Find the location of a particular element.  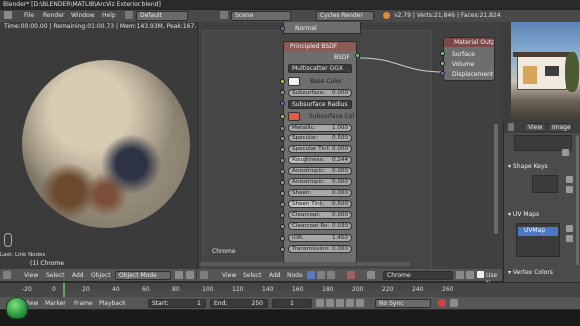

shape-key-add-icon is located at coordinates (569, 179).